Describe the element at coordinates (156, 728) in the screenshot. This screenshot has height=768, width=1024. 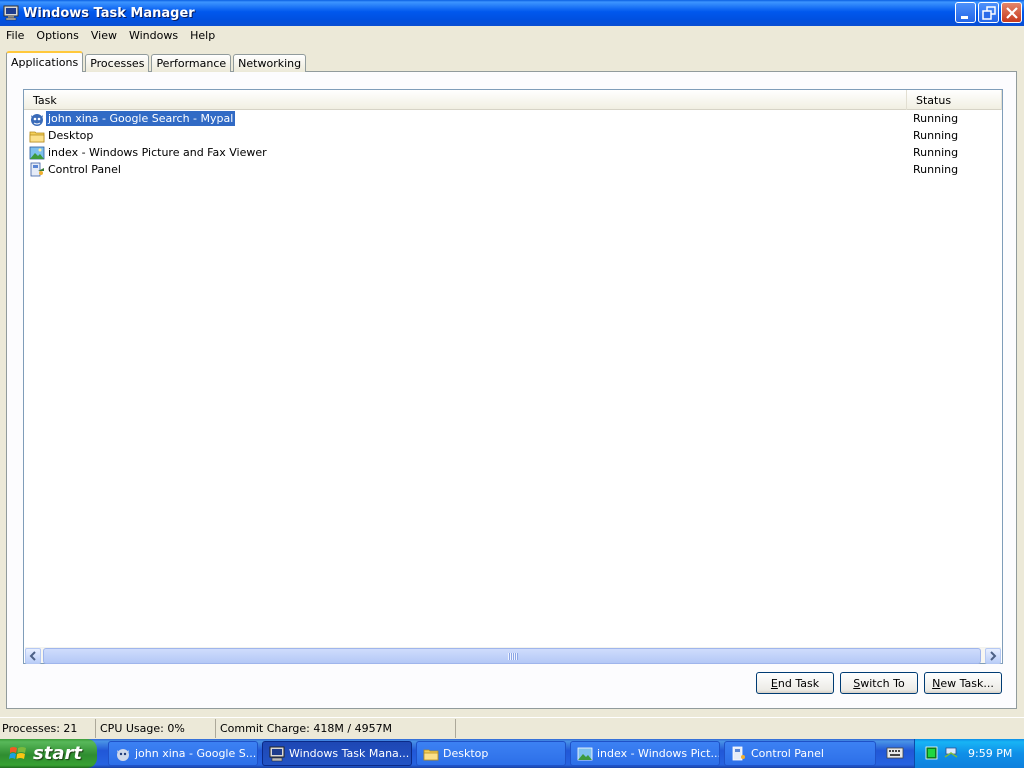
I see `status-cpu-usage: CPU Usage: 0%` at that location.